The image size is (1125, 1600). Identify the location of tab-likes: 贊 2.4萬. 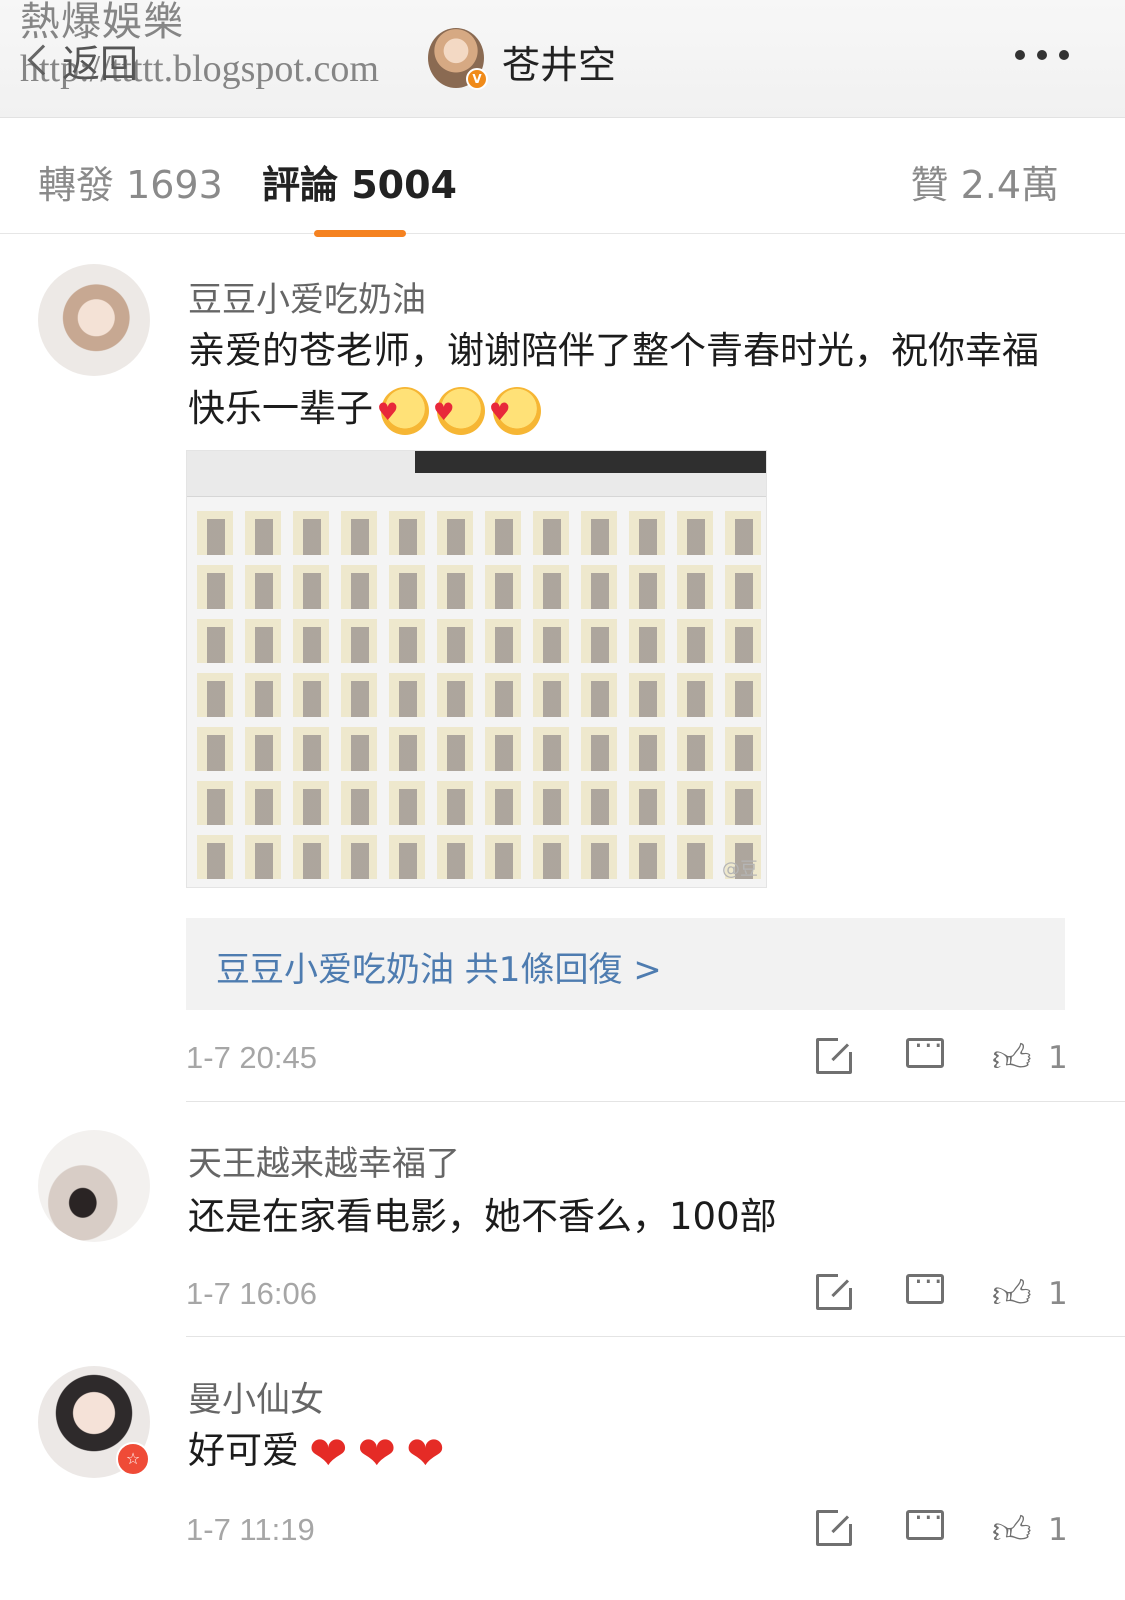
(984, 181).